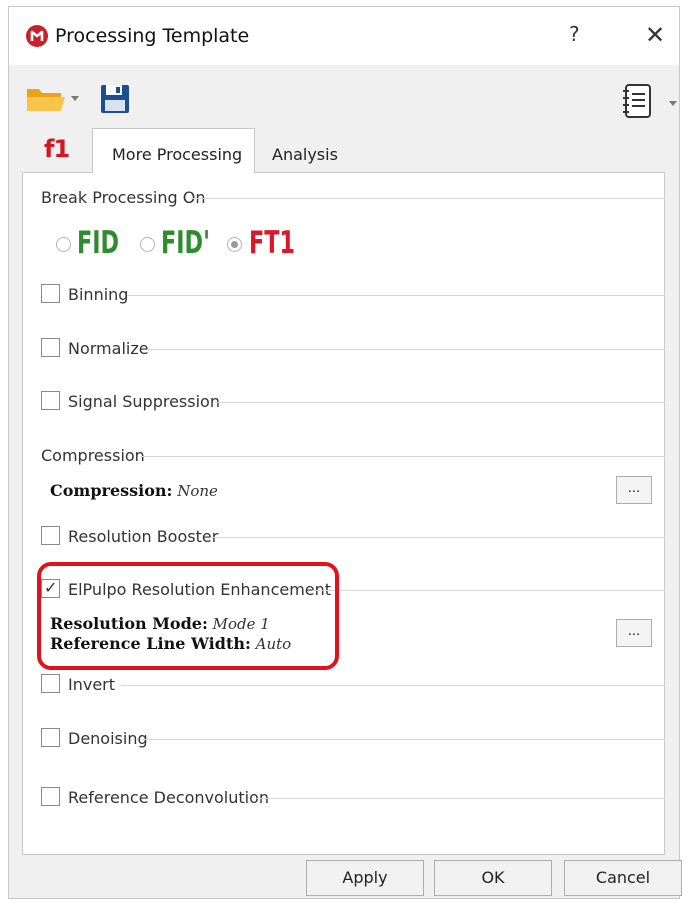 The width and height of the screenshot is (688, 905). Describe the element at coordinates (111, 490) in the screenshot. I see `compression-prop-label: Compression:` at that location.